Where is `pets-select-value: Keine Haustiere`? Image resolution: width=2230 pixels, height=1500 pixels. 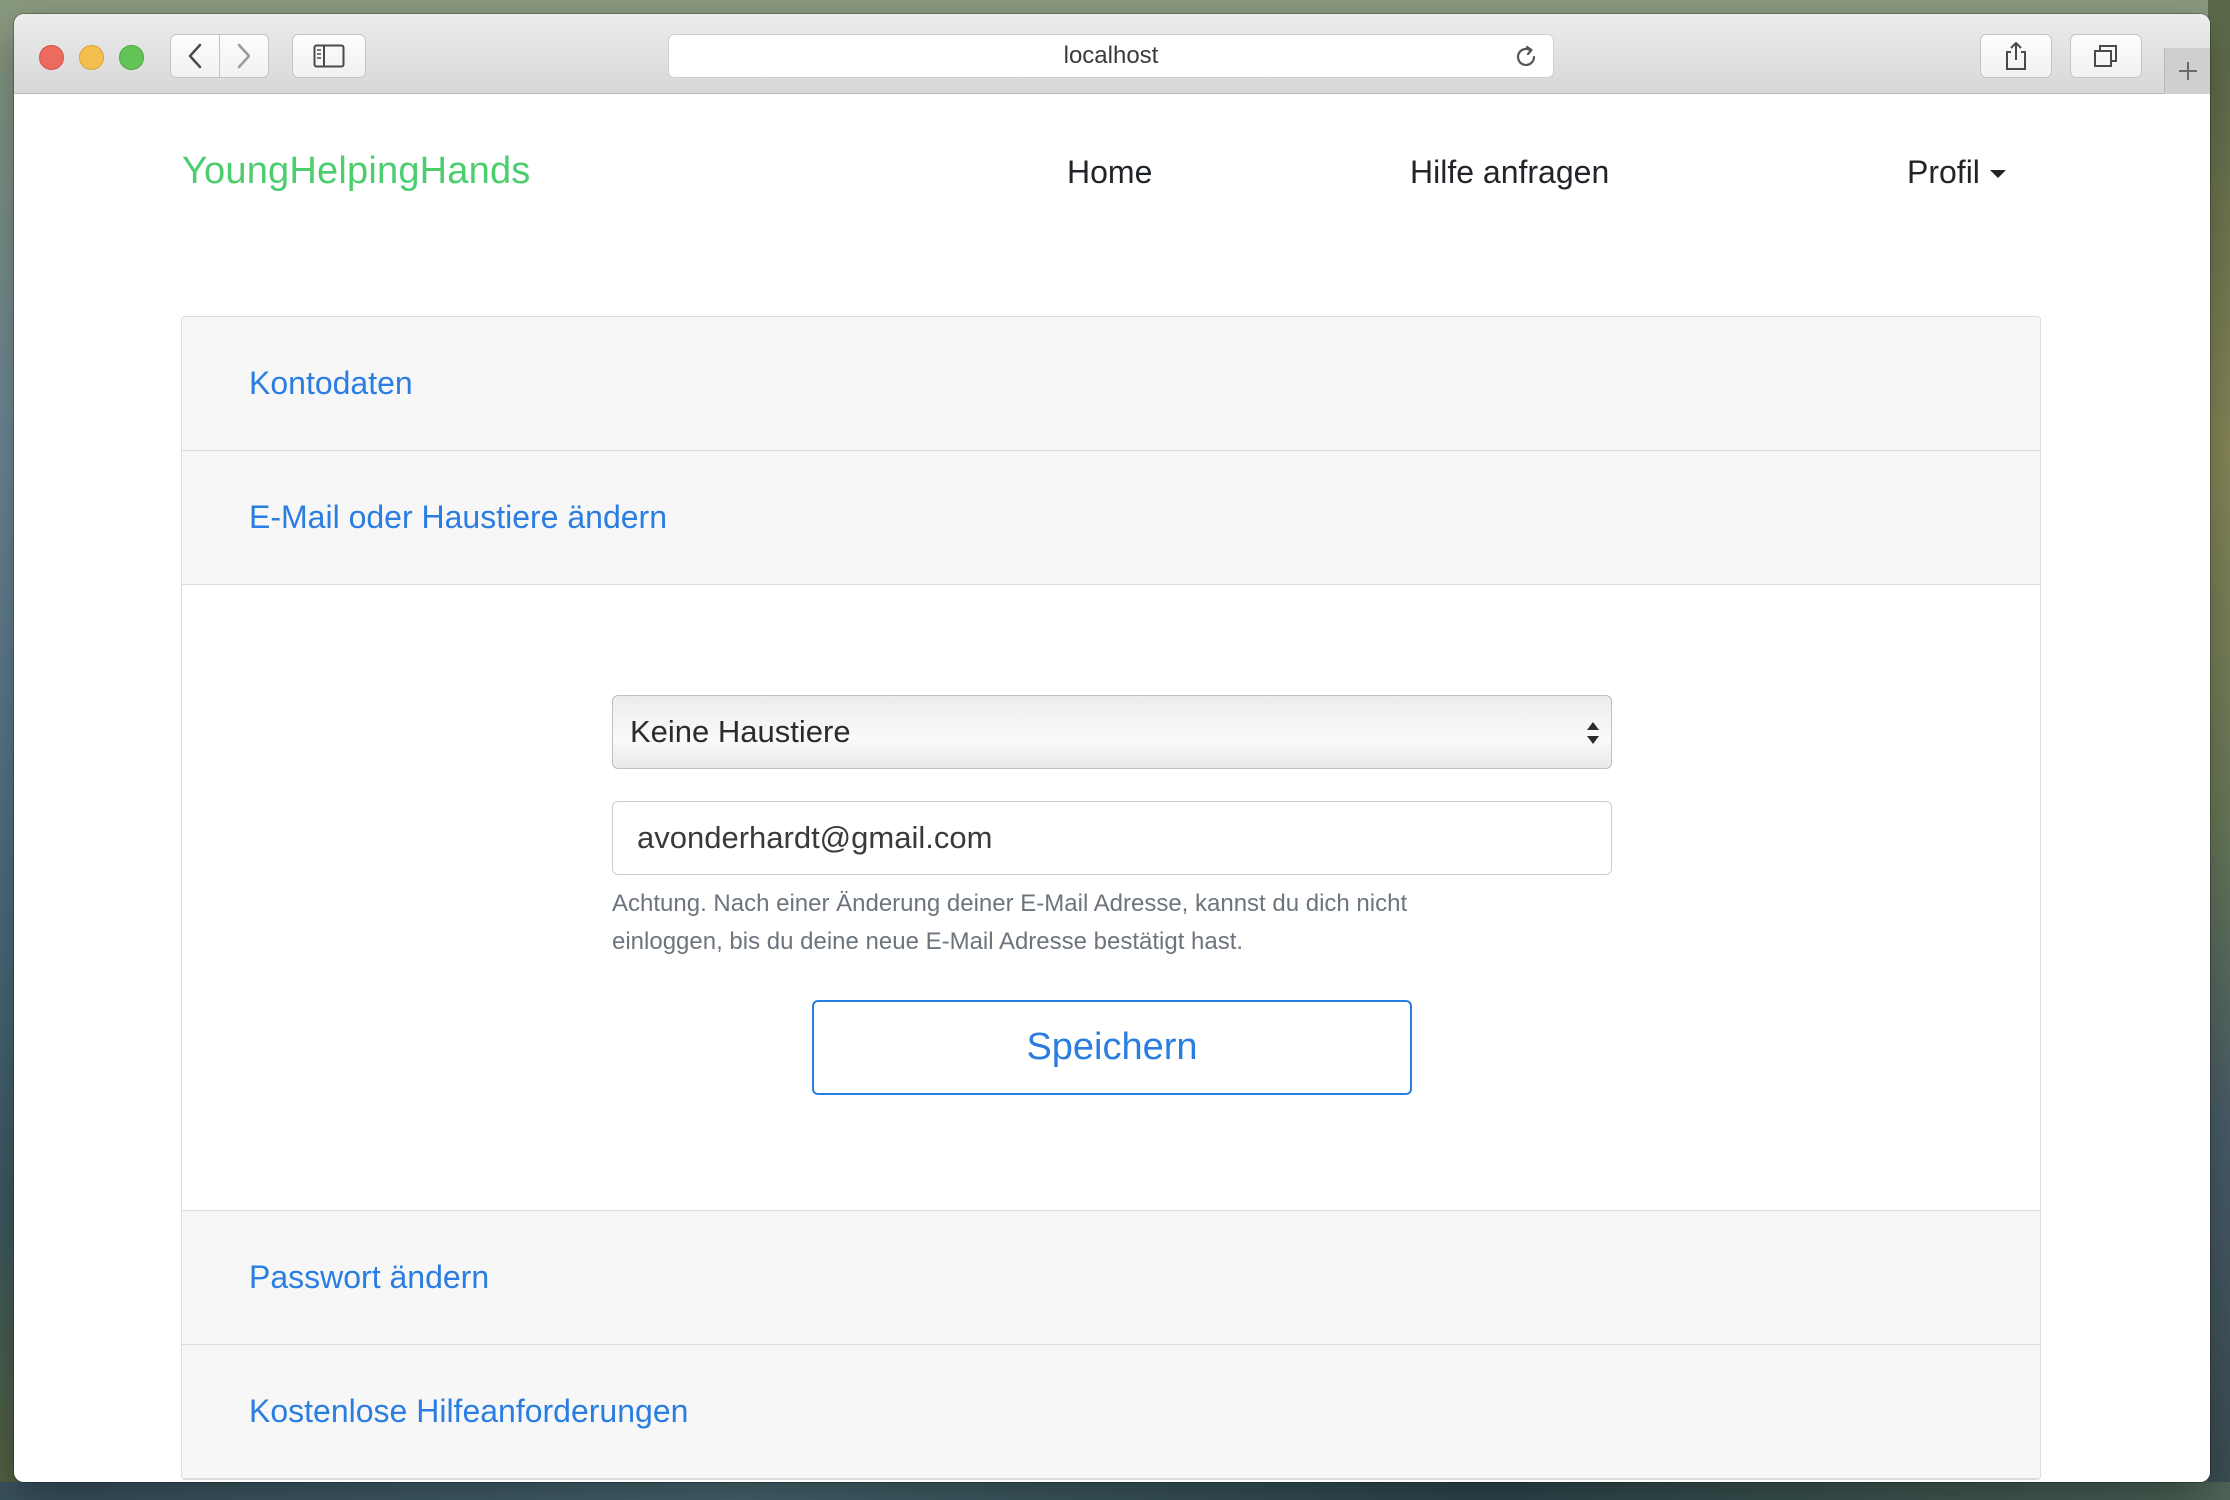
pets-select-value: Keine Haustiere is located at coordinates (740, 731).